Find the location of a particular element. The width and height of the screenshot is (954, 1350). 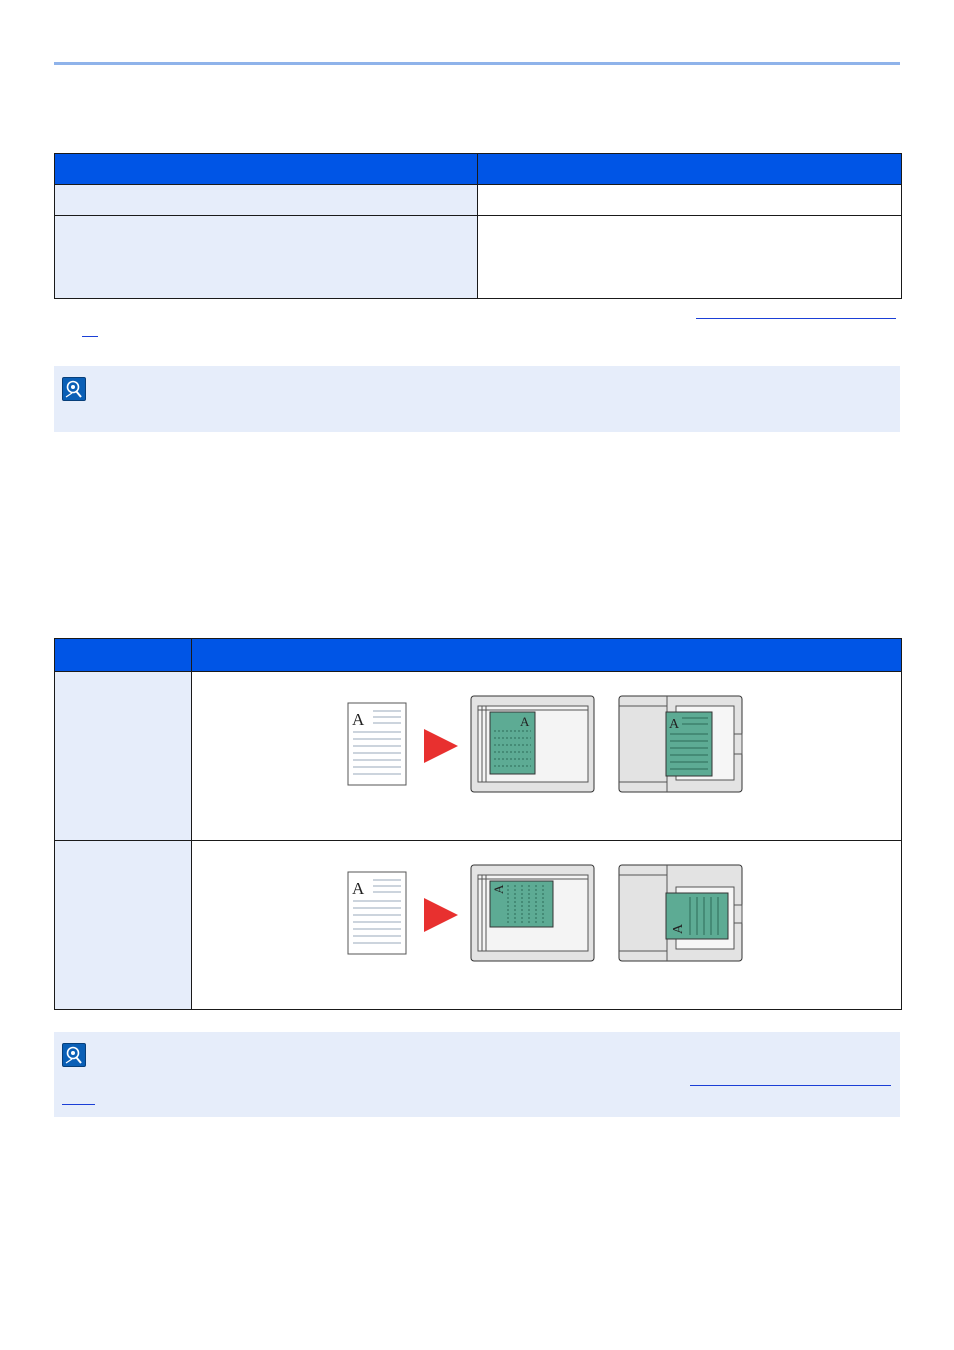

orientation-figure-left-edge: A A A is located at coordinates (545, 913).